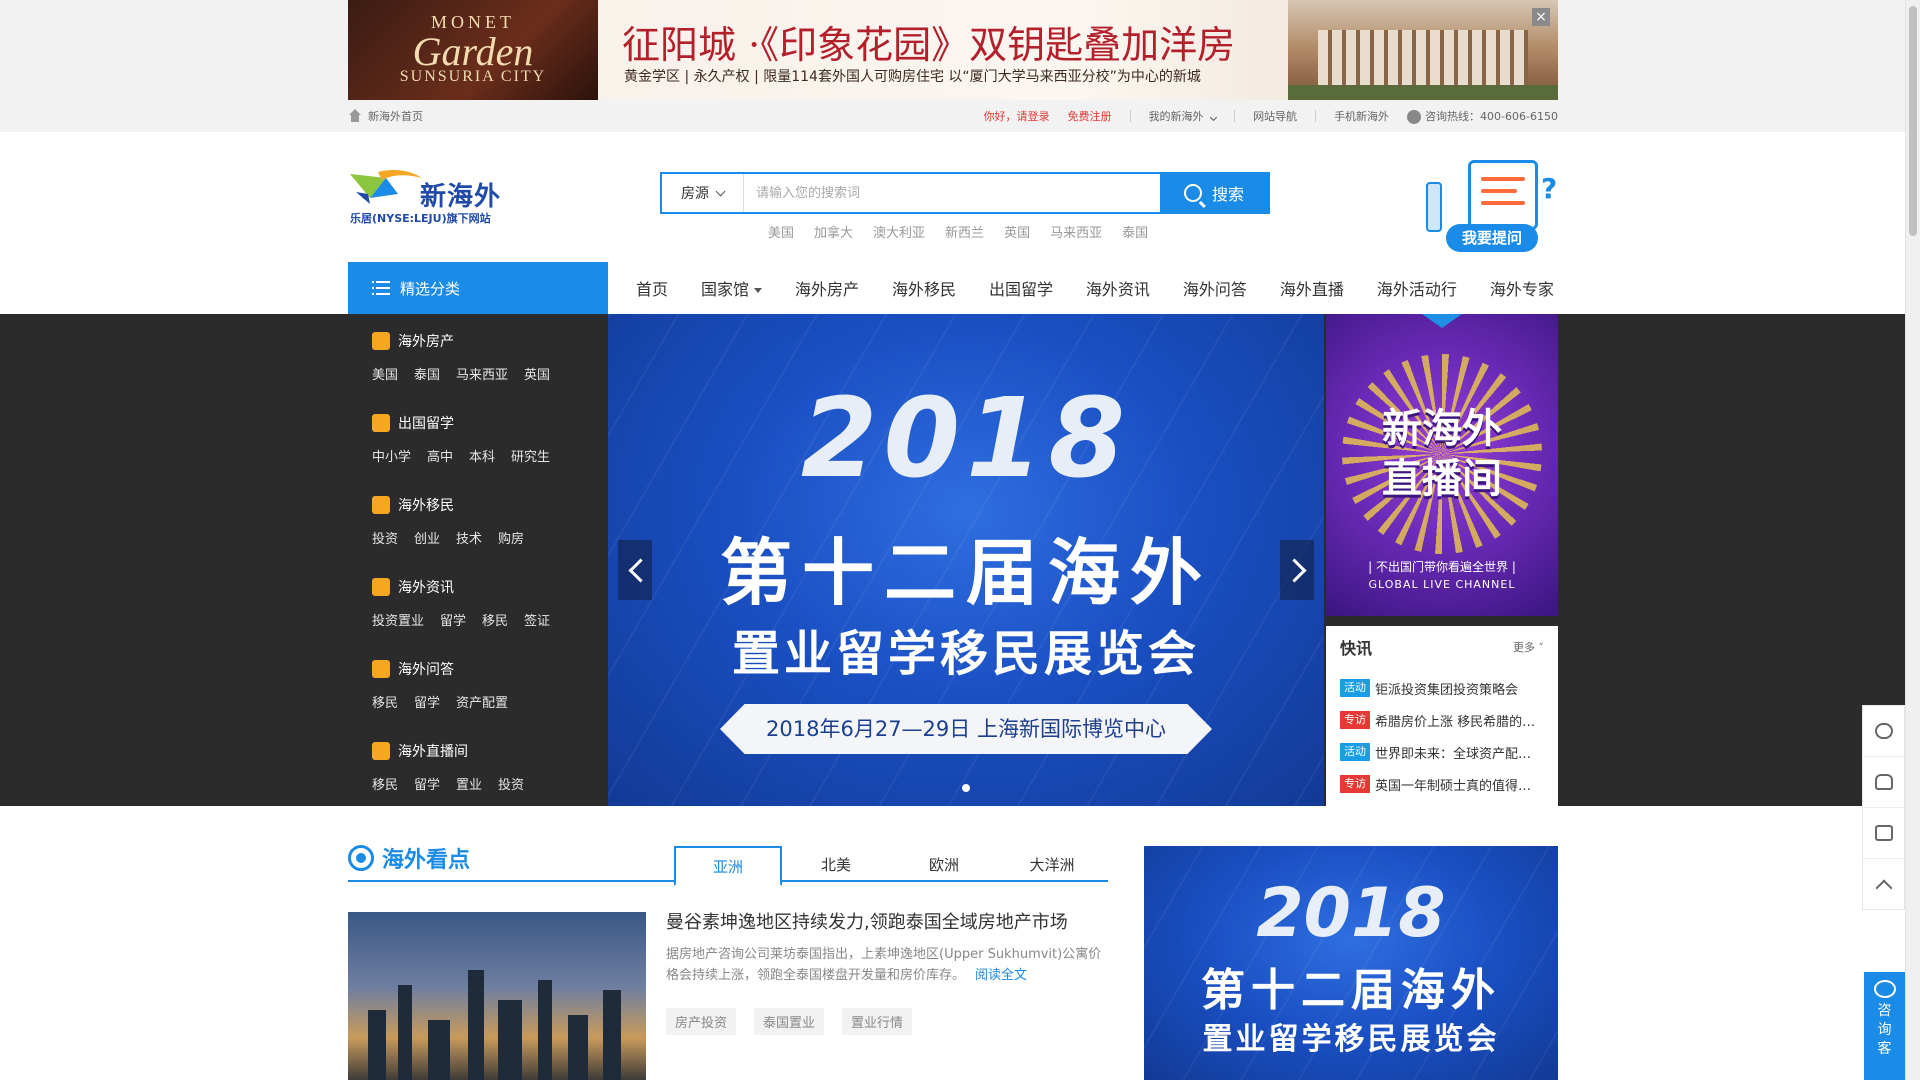  Describe the element at coordinates (1275, 116) in the screenshot. I see `site-nav-link: 网站导航` at that location.